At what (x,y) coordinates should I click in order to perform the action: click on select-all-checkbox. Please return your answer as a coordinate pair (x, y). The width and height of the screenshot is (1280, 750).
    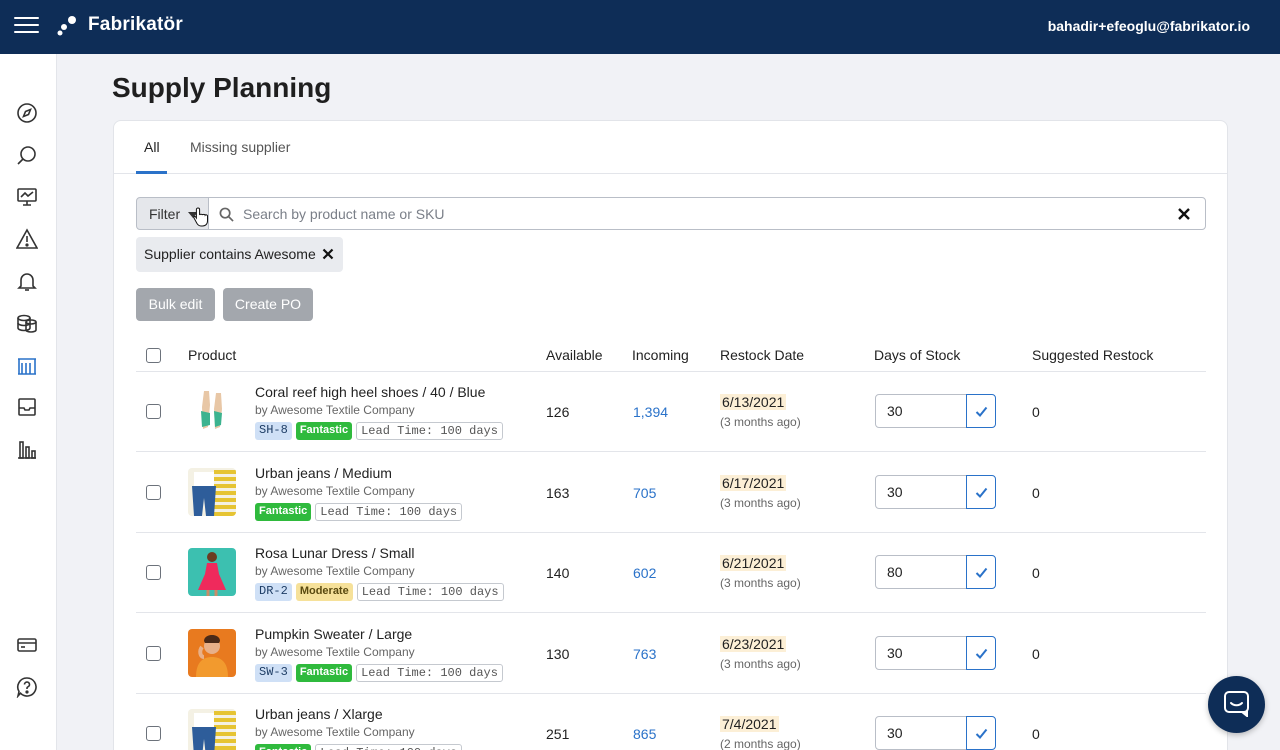
    Looking at the image, I should click on (153, 355).